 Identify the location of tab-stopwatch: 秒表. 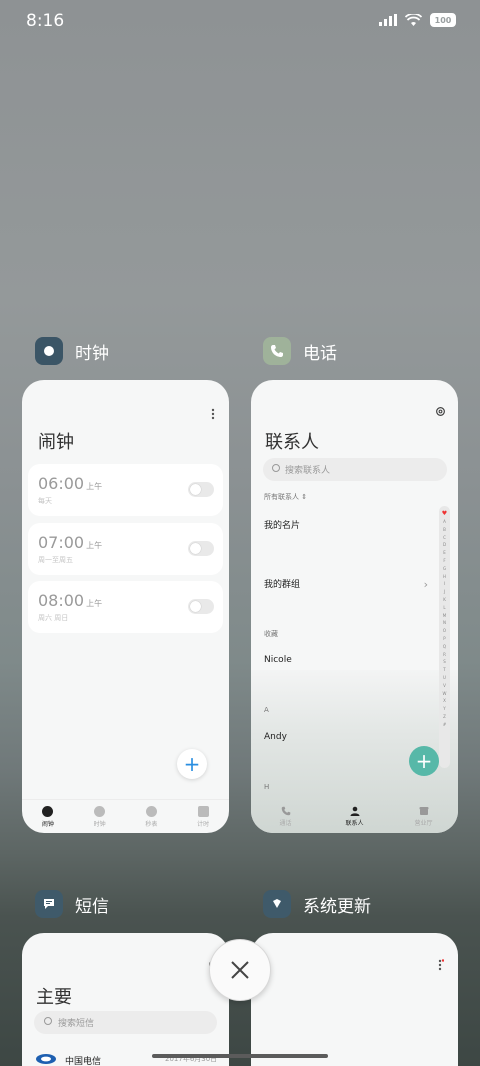
(152, 816).